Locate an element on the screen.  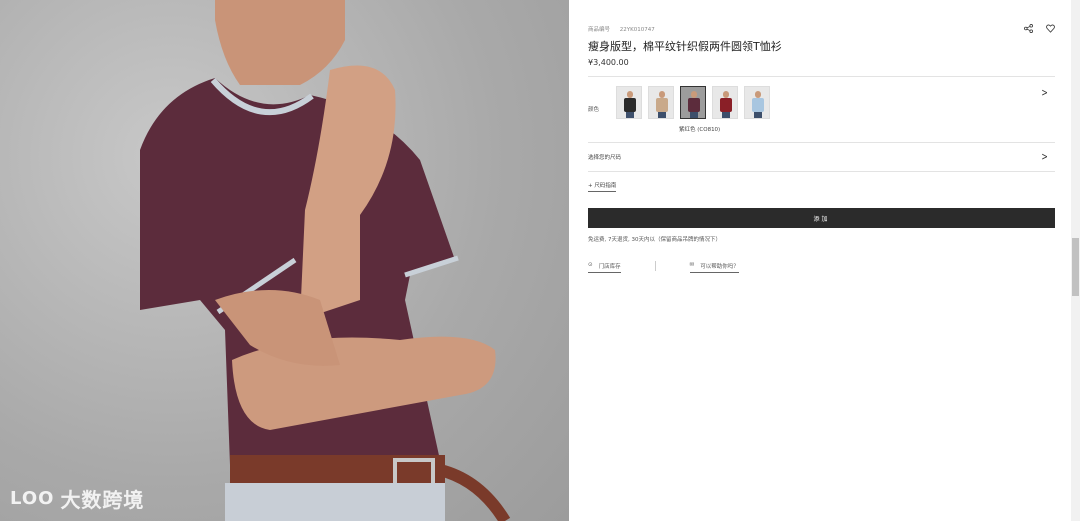
find-in-store-link: ⊙ 门店库存 is located at coordinates (604, 267).